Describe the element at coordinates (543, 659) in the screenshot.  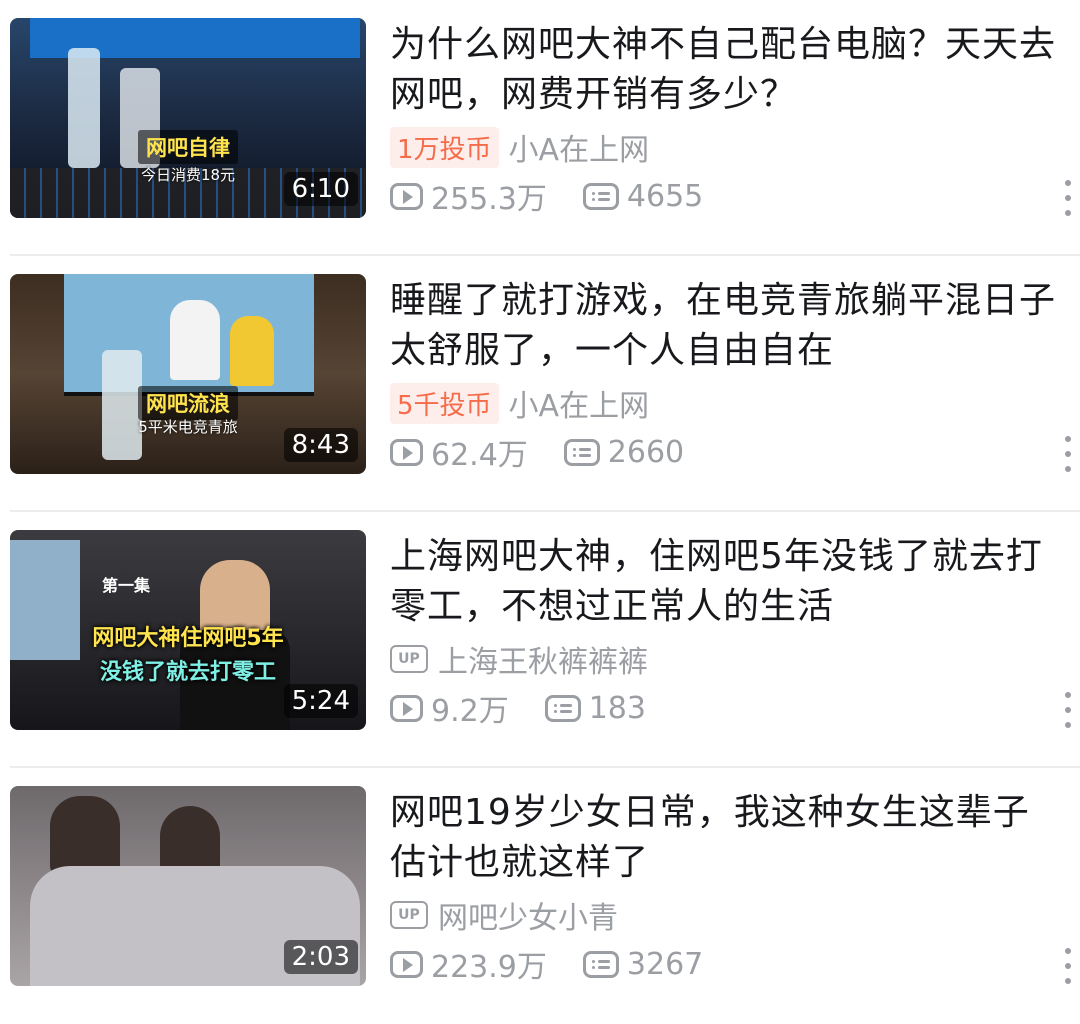
I see `author-name: 上海王秋裤裤裤` at that location.